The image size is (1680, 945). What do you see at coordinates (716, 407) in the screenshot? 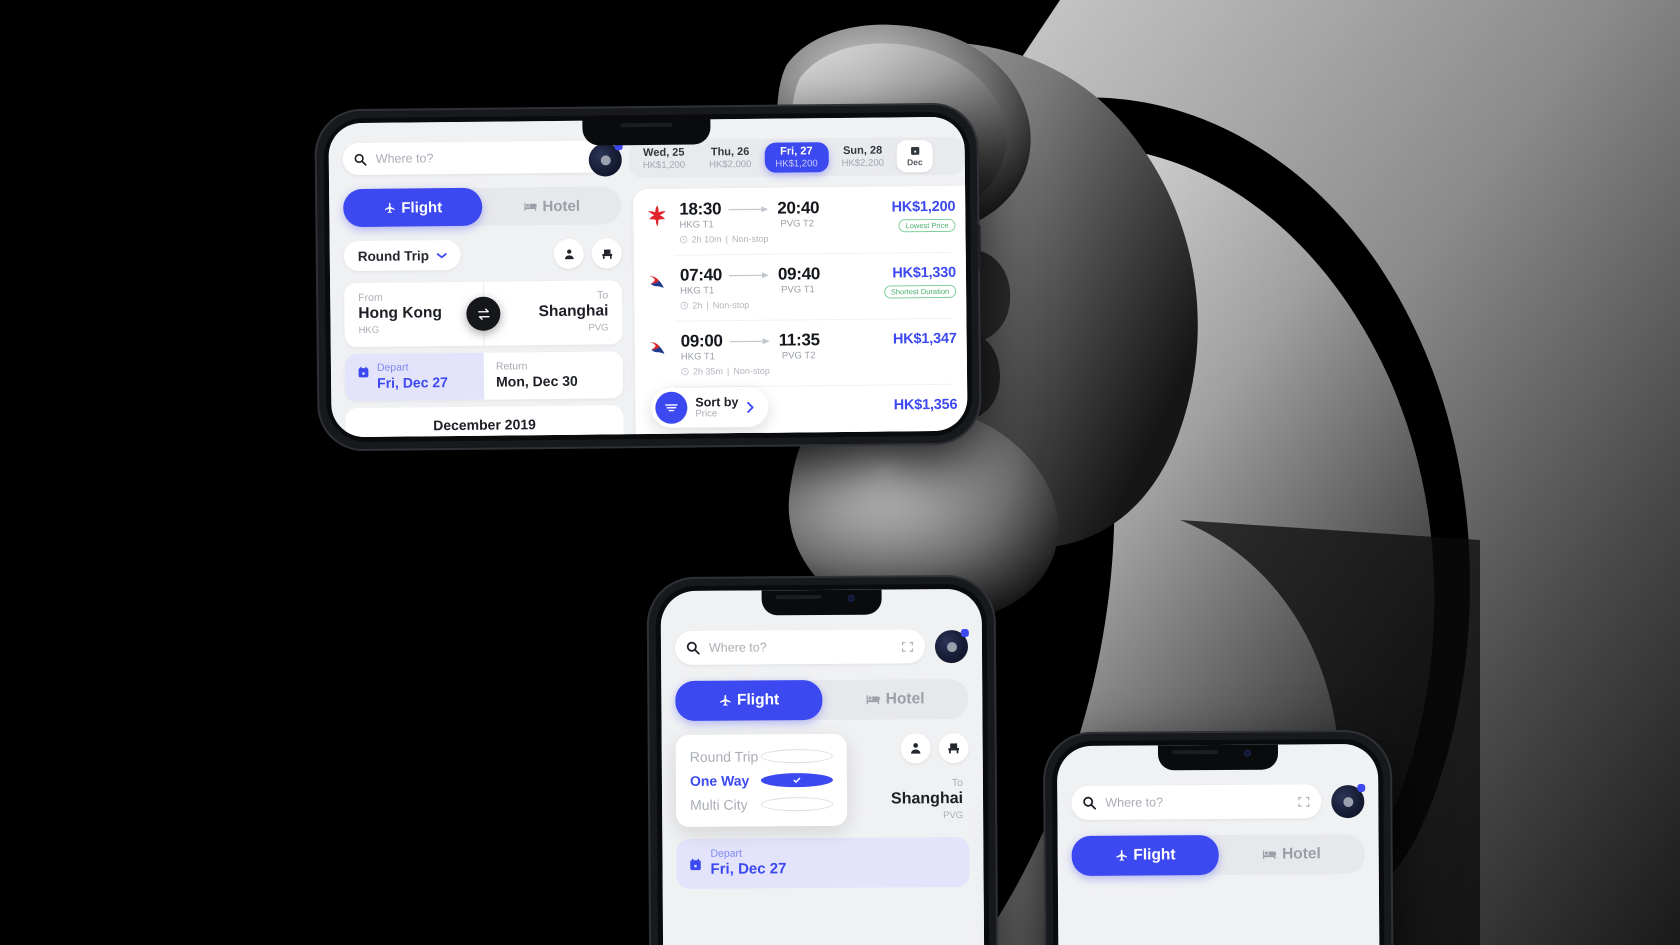
I see `sort-labels: Sort by Price` at bounding box center [716, 407].